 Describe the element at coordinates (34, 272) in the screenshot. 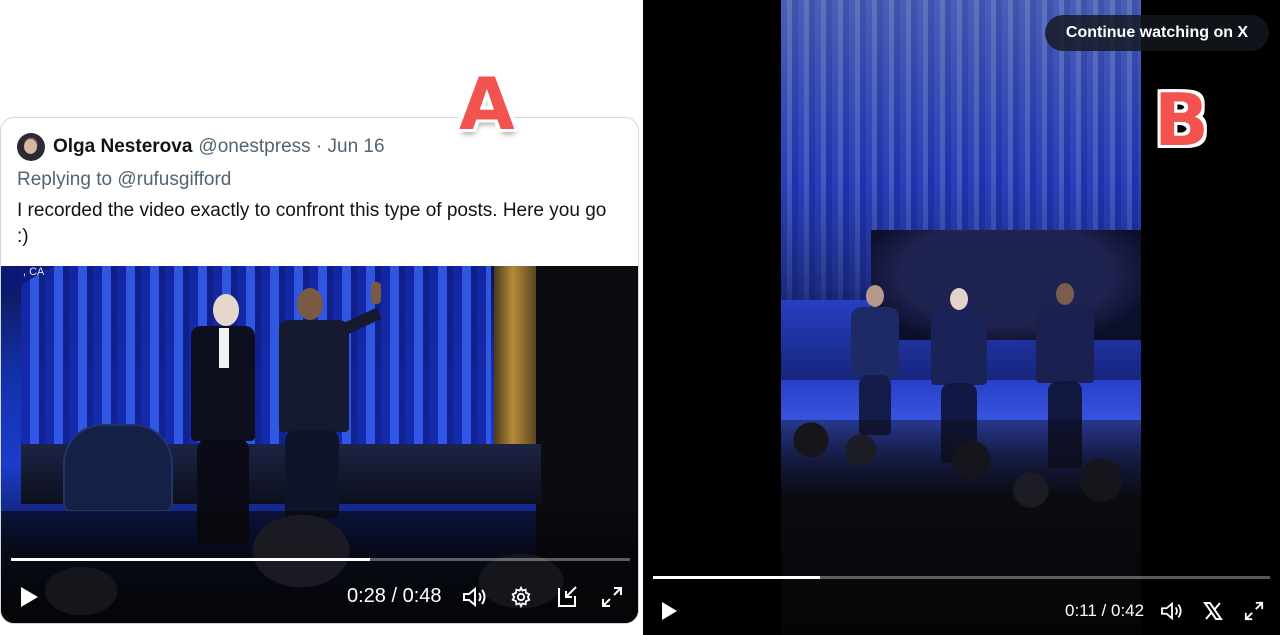

I see `location-label: , CA` at that location.